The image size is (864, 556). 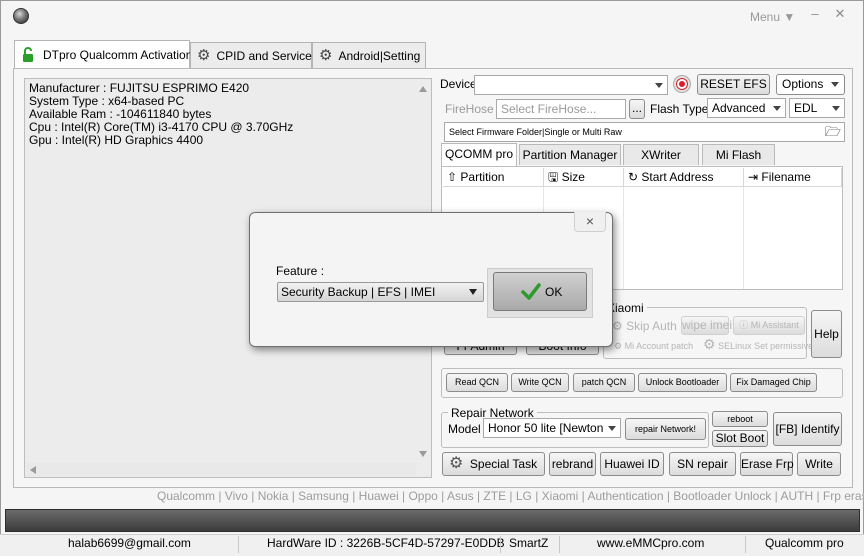 I want to click on progress-bar, so click(x=432, y=520).